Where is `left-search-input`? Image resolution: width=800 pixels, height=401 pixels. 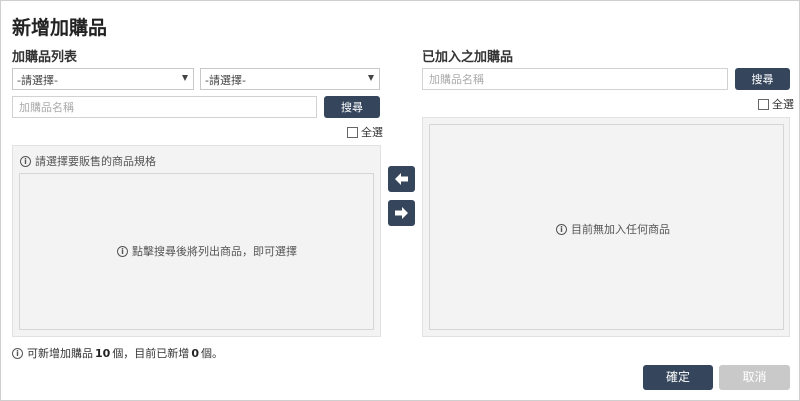
left-search-input is located at coordinates (164, 107).